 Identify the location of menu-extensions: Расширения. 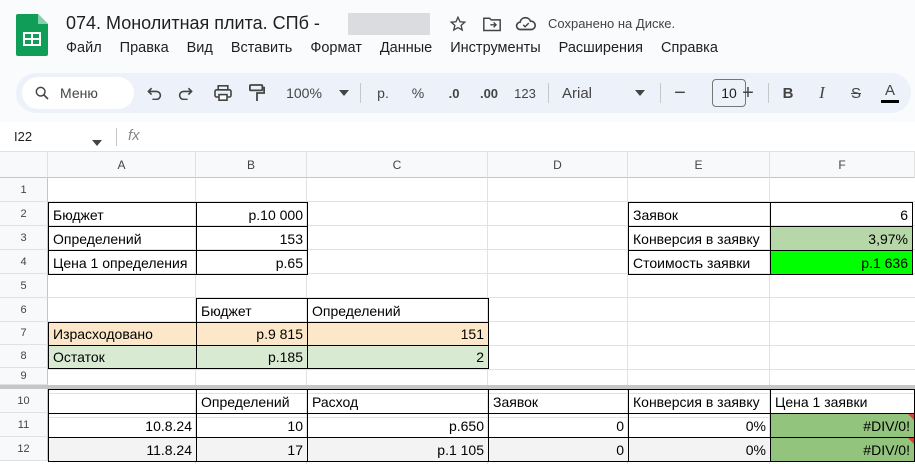
(601, 48).